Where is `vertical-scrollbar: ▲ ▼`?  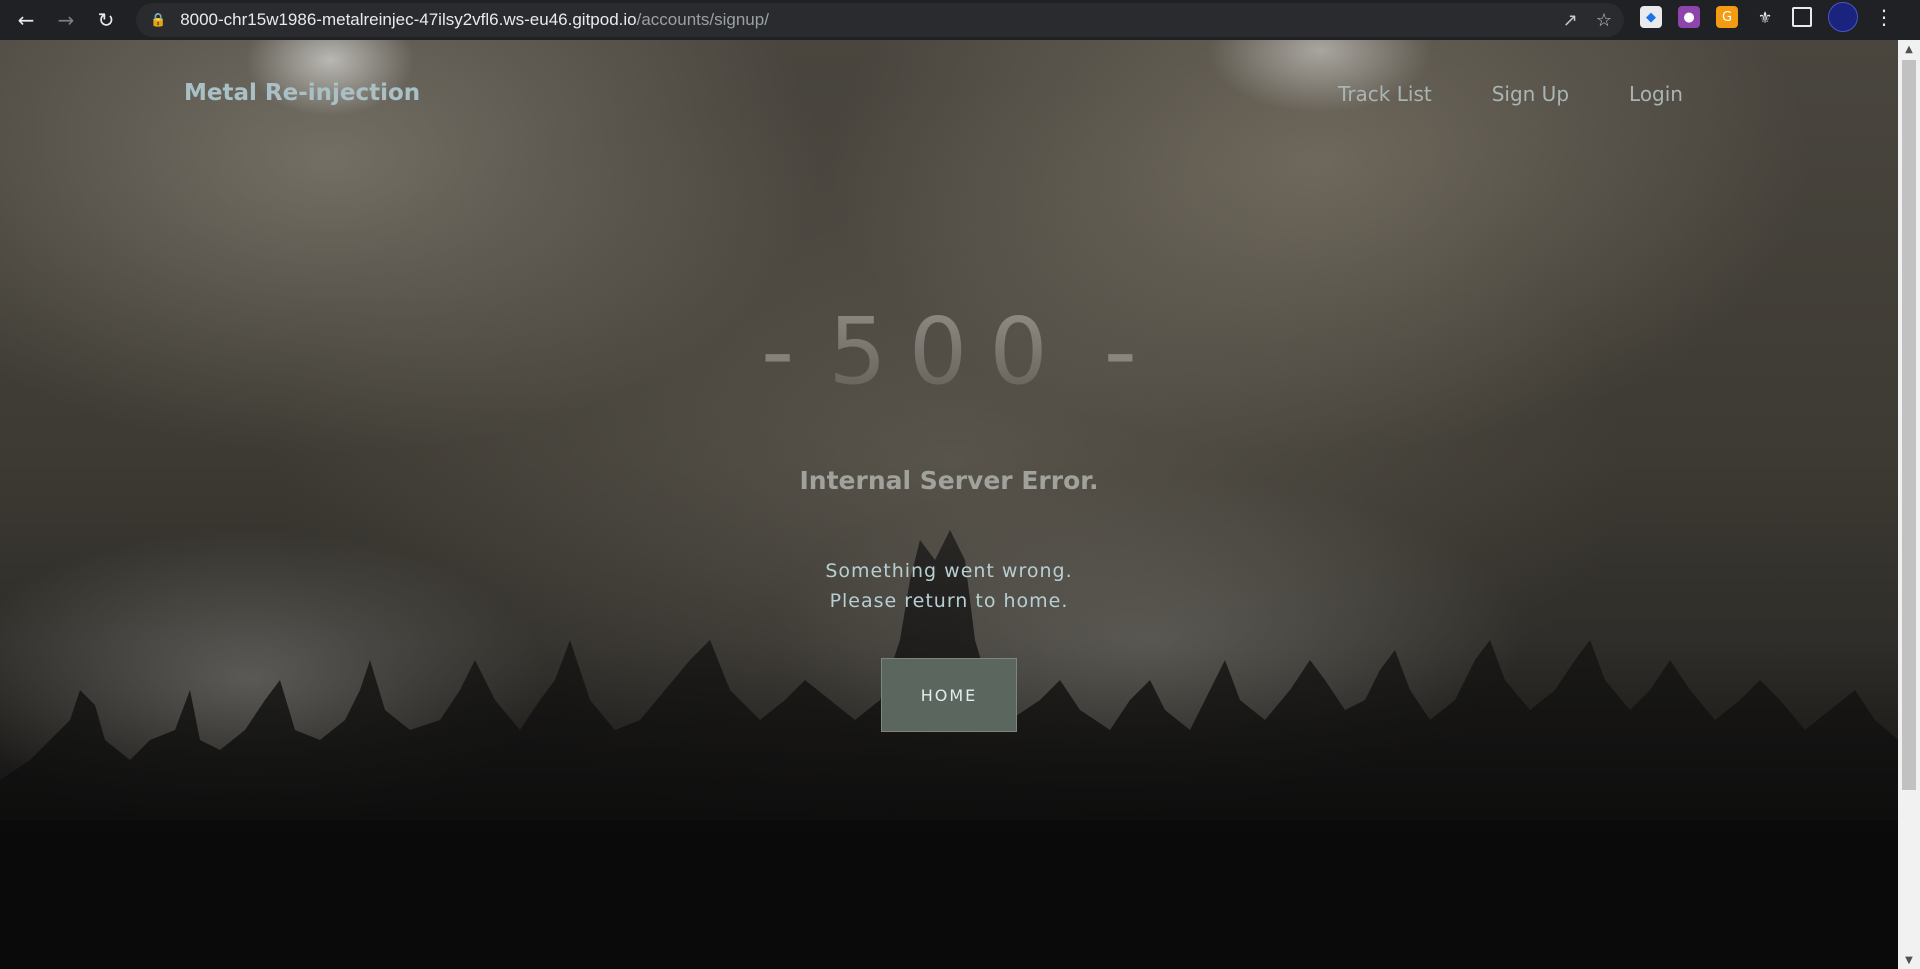 vertical-scrollbar: ▲ ▼ is located at coordinates (1909, 504).